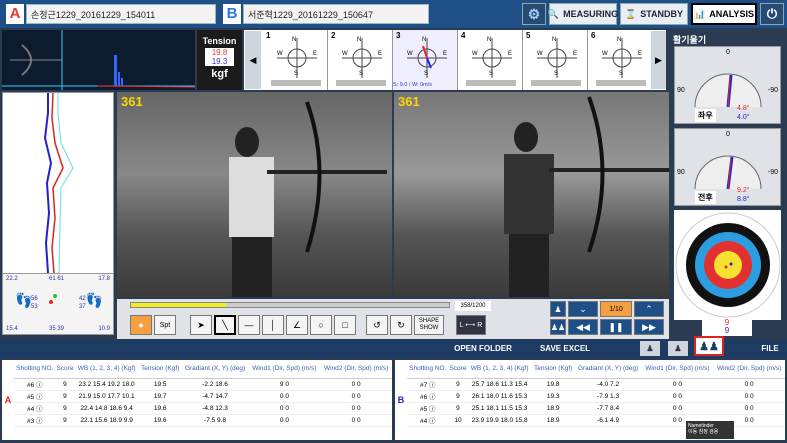  Describe the element at coordinates (565, 348) in the screenshot. I see `save-excel-button: SAVE EXCEL` at that location.